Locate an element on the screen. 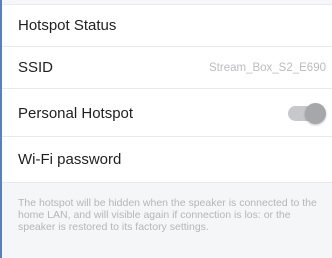 Image resolution: width=332 pixels, height=258 pixels. toggle-knob is located at coordinates (315, 113).